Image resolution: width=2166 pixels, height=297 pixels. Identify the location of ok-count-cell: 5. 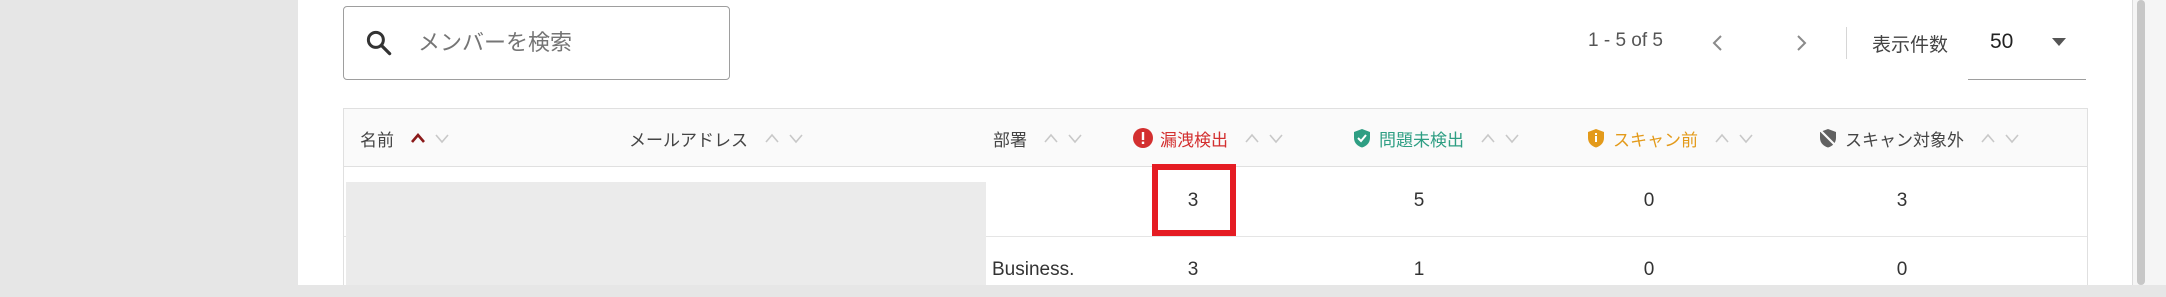
(1419, 201).